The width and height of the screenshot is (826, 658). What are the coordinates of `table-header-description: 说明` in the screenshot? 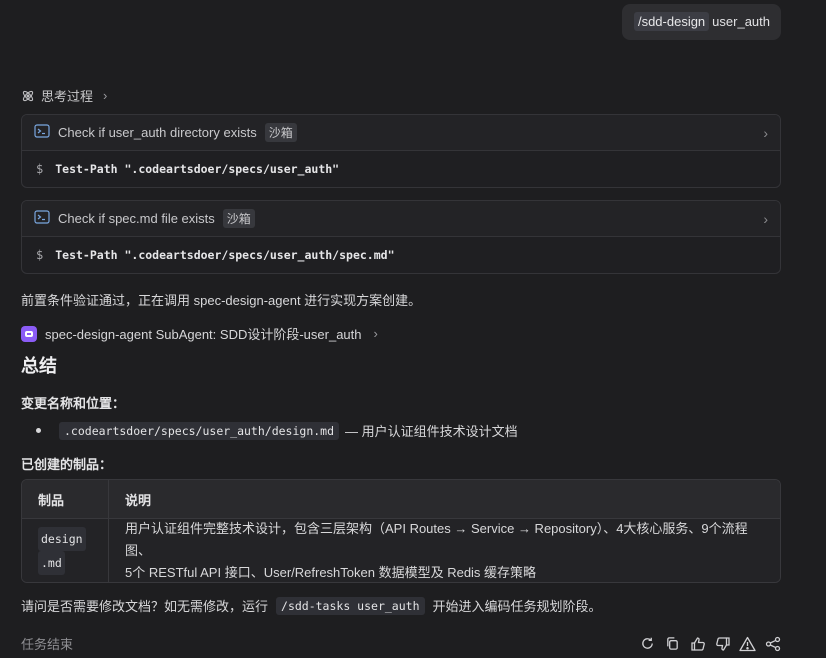 It's located at (138, 500).